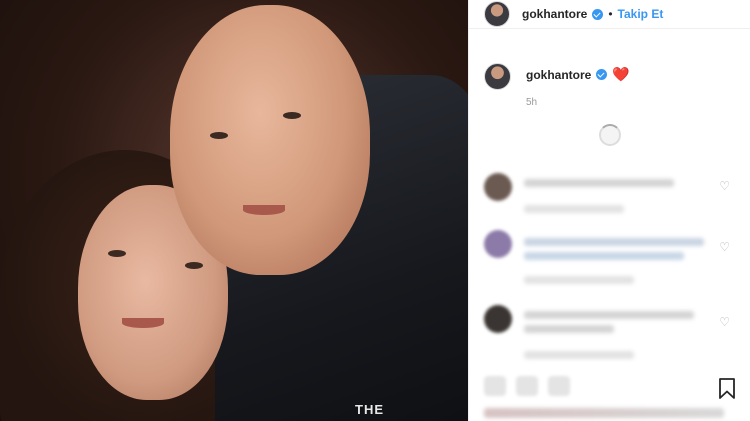 This screenshot has height=421, width=750. I want to click on caption-avatar, so click(497, 76).